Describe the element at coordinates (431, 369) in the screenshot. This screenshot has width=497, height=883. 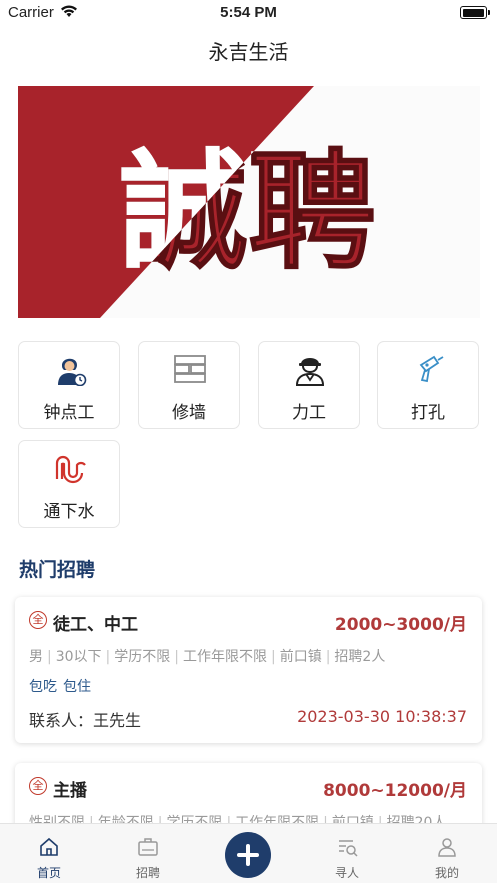
I see `drill-icon` at that location.